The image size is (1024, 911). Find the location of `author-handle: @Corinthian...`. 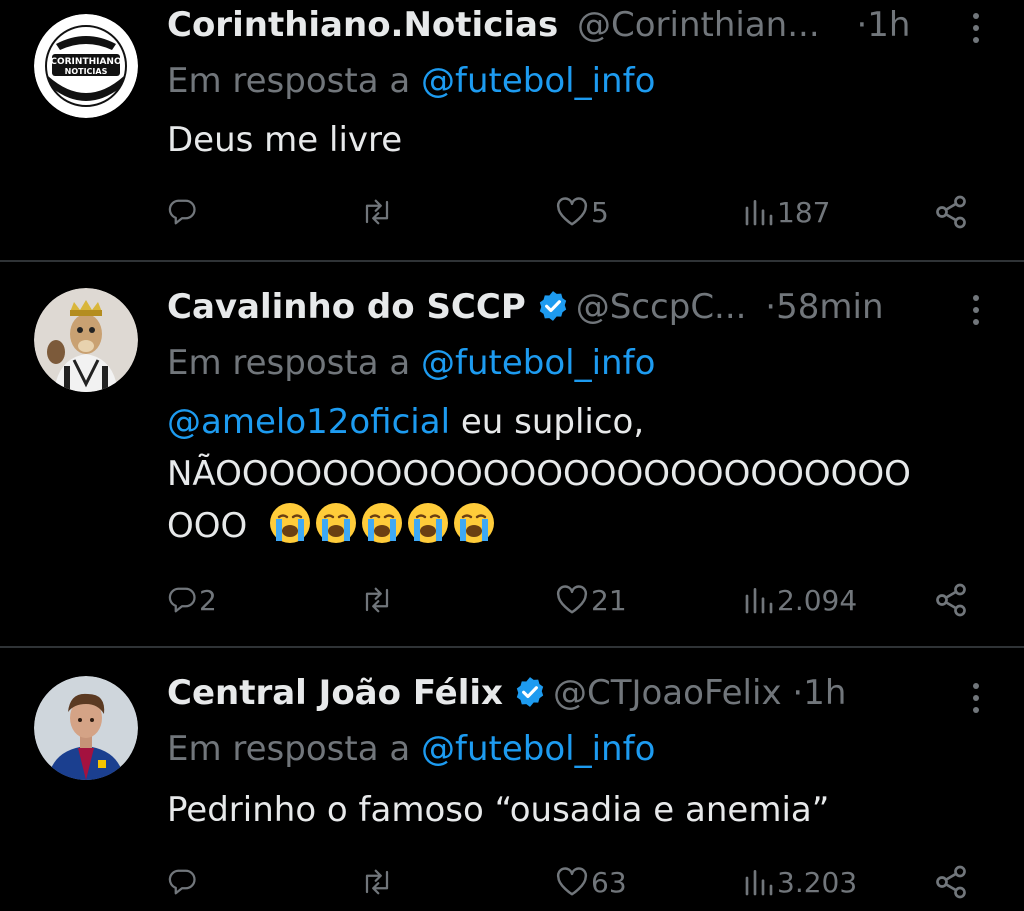

author-handle: @Corinthian... is located at coordinates (698, 25).